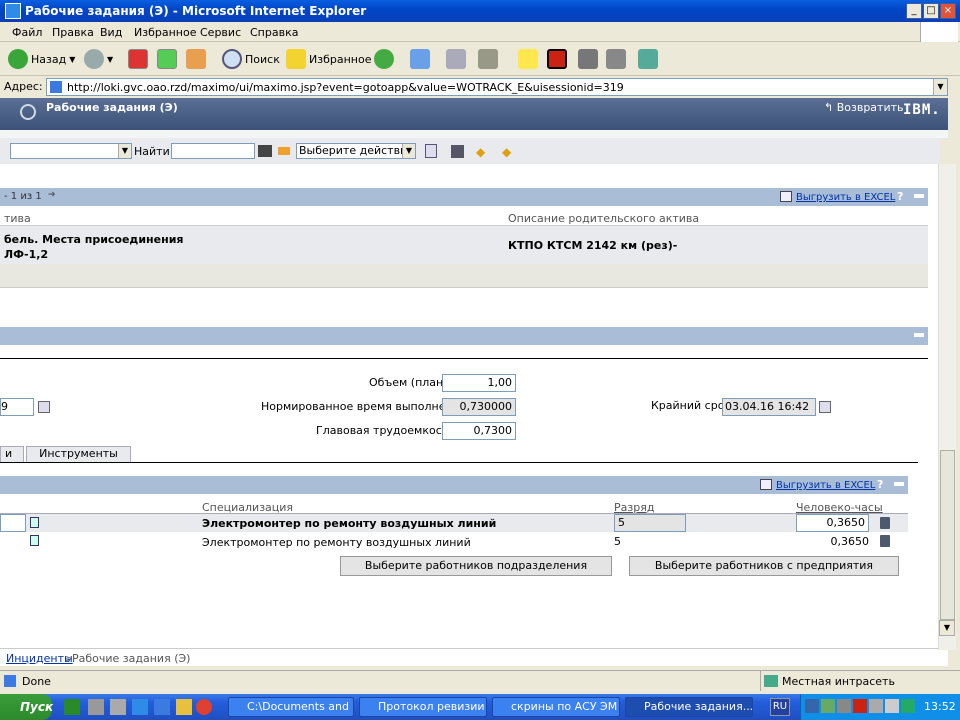 This screenshot has width=960, height=720. I want to click on deadline-field: 03.04.16 16:42, so click(769, 407).